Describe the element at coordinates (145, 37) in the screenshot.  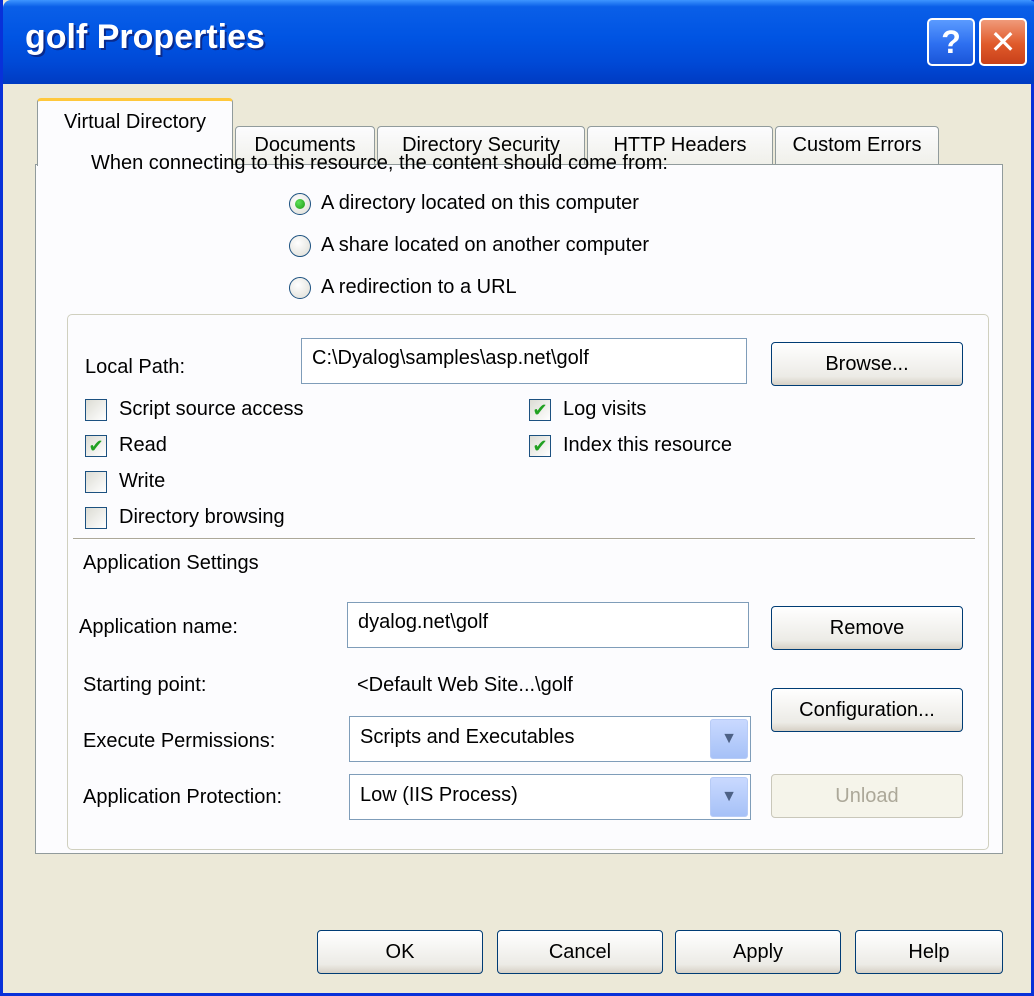
I see `window-title: golf Properties` at that location.